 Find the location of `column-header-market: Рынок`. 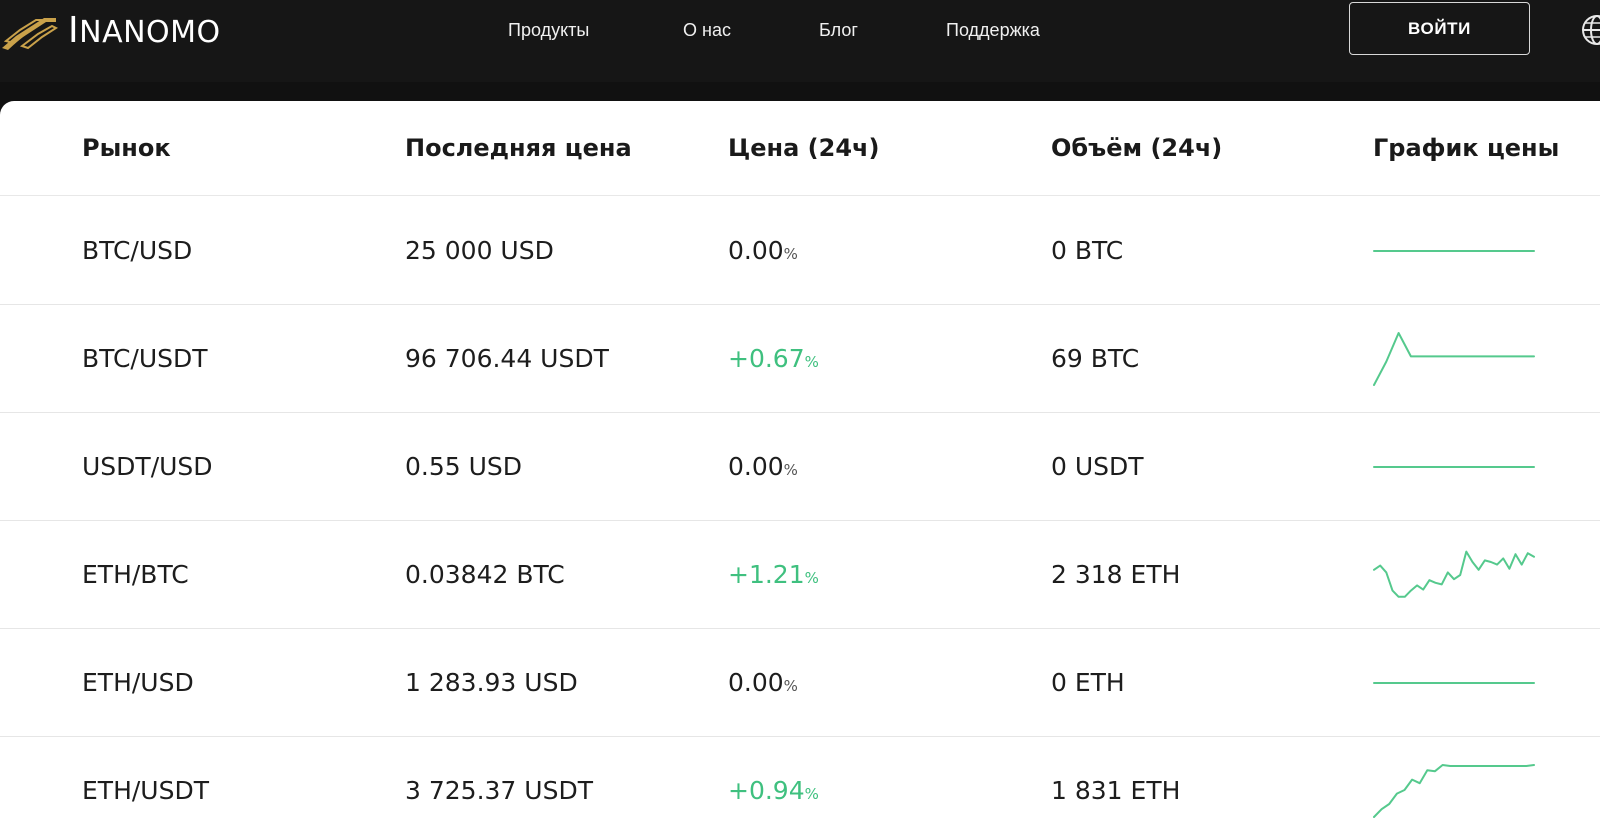

column-header-market: Рынок is located at coordinates (126, 148).